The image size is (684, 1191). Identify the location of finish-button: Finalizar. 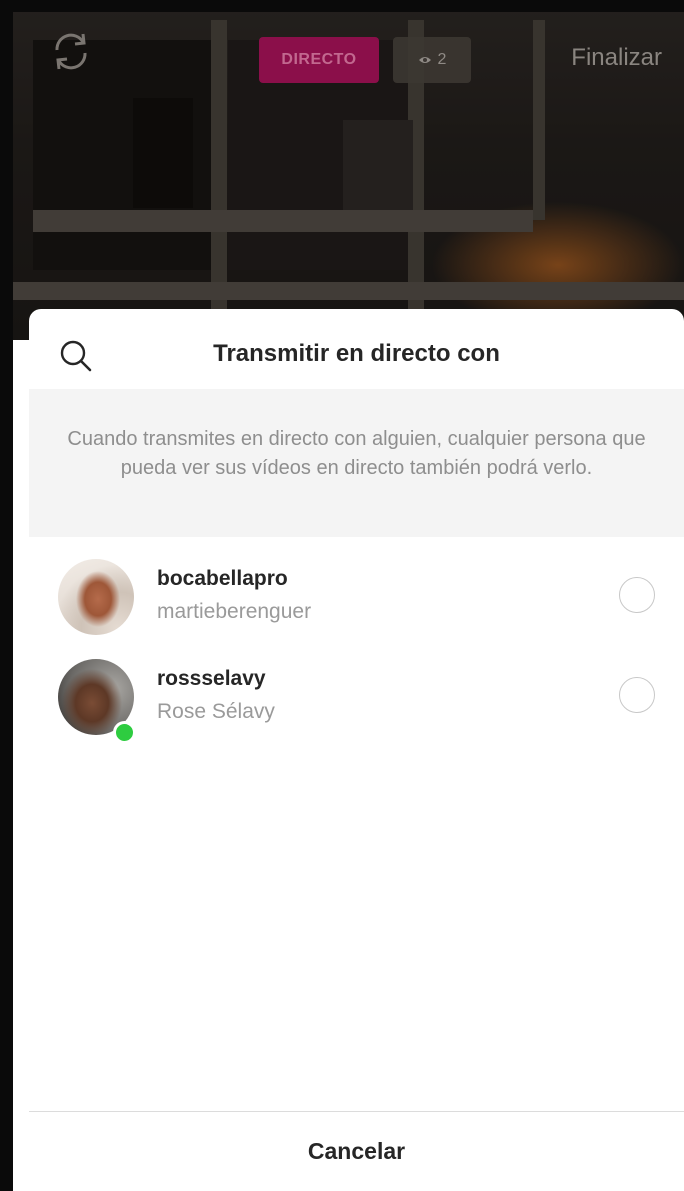
(616, 58).